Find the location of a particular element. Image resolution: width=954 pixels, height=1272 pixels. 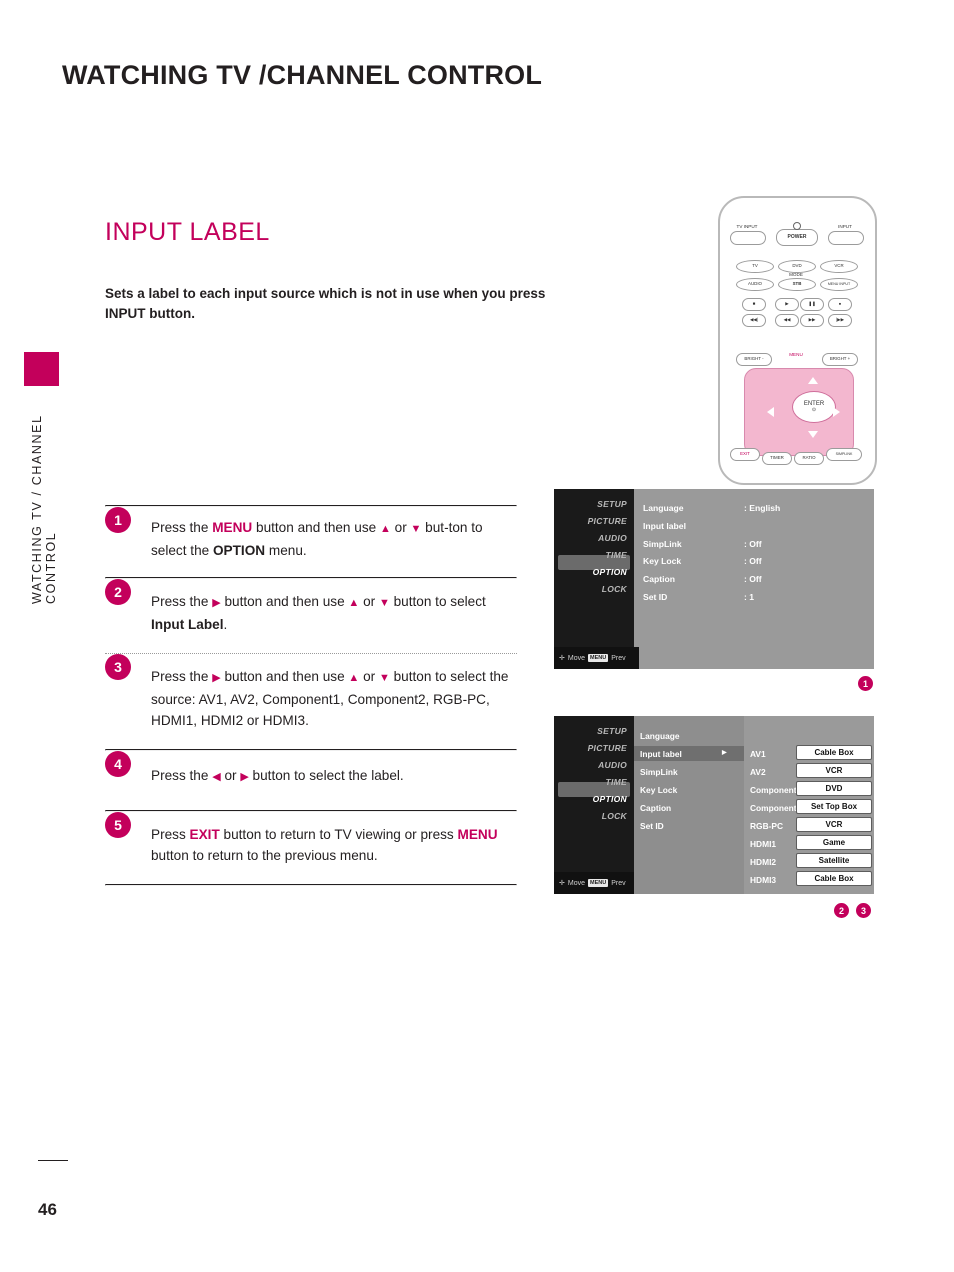

osd1-menu-audio: AUDIO is located at coordinates (612, 538).